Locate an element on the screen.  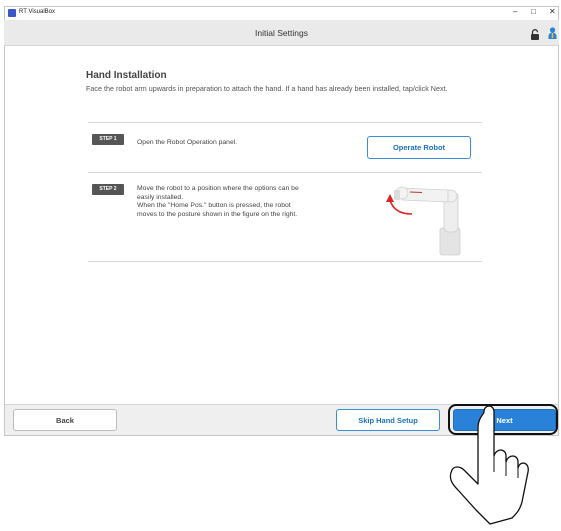
step-2-line: easily installed. is located at coordinates (160, 197).